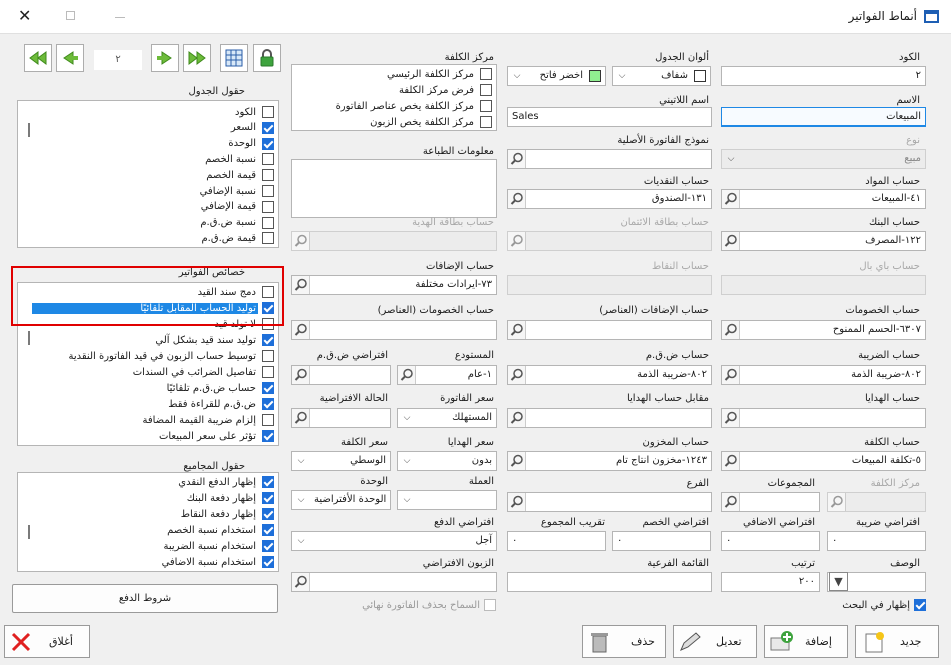  What do you see at coordinates (430, 122) in the screenshot?
I see `list-item: مركز الكلفة يخص الزبون` at bounding box center [430, 122].